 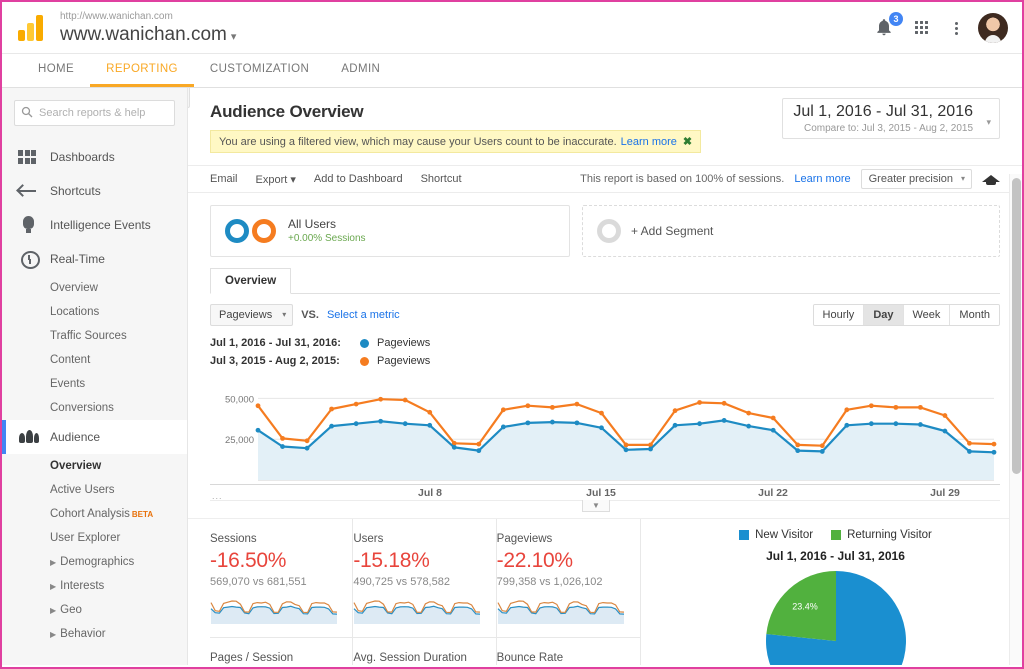 What do you see at coordinates (358, 179) in the screenshot?
I see `add-to-dashboard-button: Add to Dashboard` at bounding box center [358, 179].